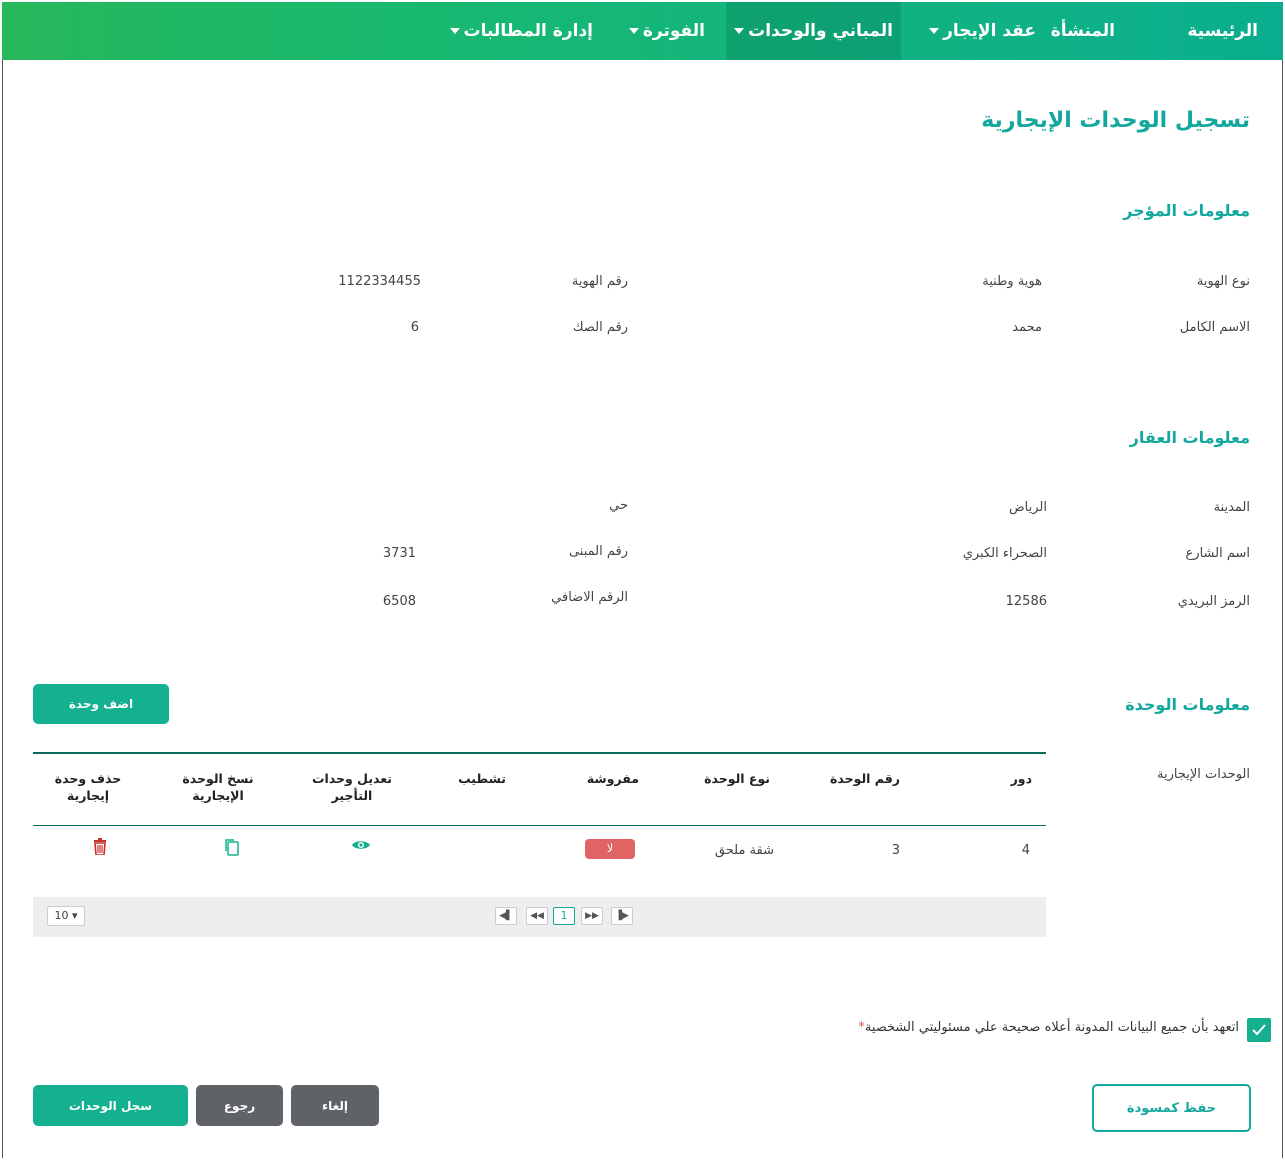  Describe the element at coordinates (218, 778) in the screenshot. I see `column-header-copy-line1: نسخ الوحدة` at that location.